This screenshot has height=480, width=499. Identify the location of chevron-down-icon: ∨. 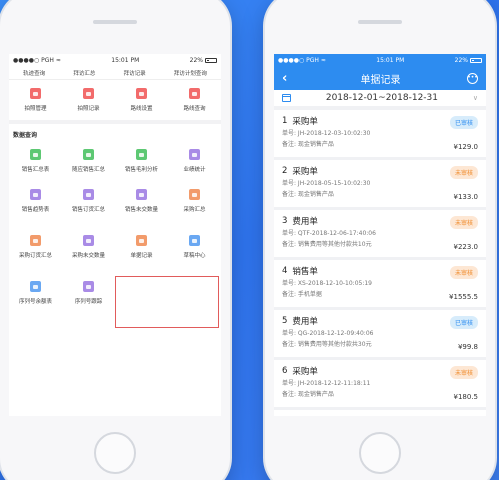
(475, 98).